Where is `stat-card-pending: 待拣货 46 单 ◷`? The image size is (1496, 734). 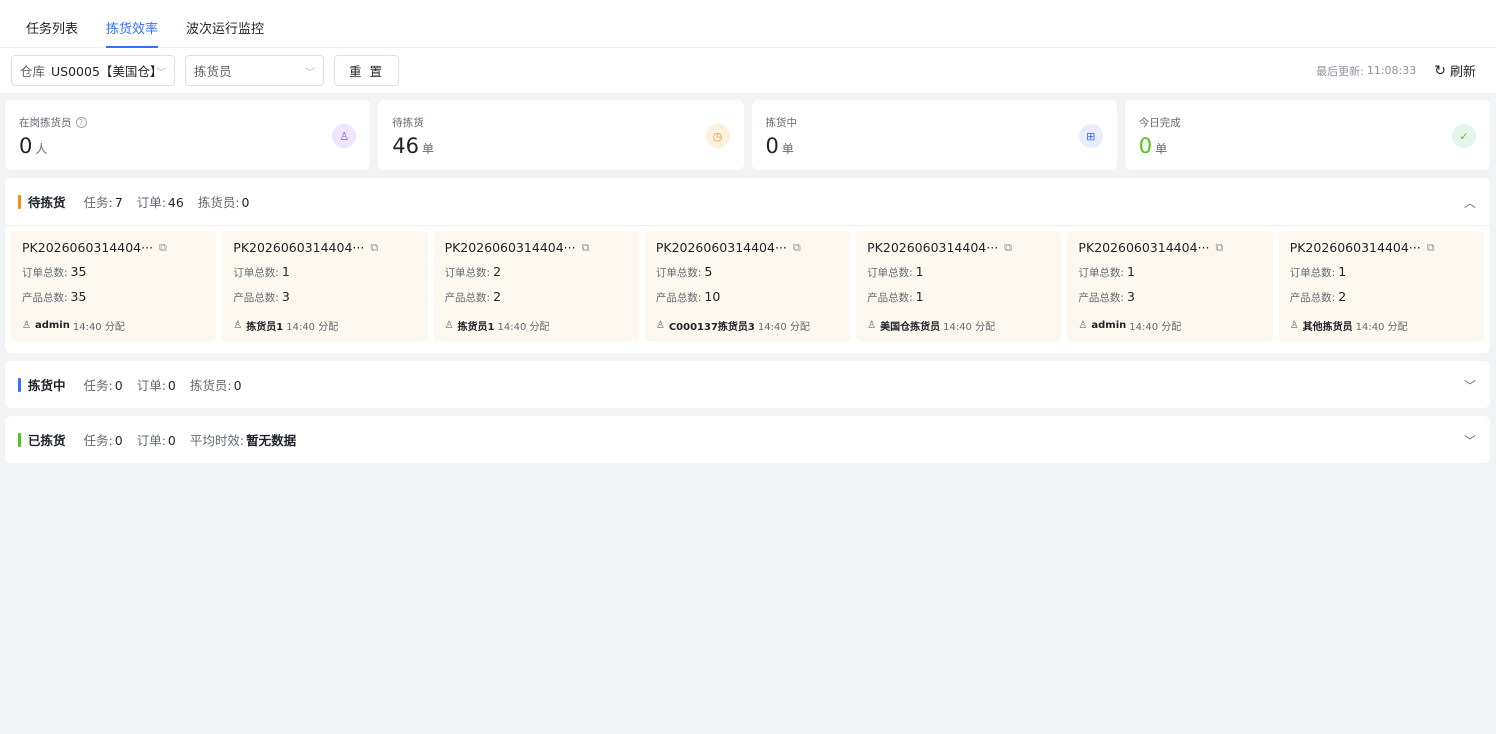
stat-card-pending: 待拣货 46 单 ◷ is located at coordinates (561, 135).